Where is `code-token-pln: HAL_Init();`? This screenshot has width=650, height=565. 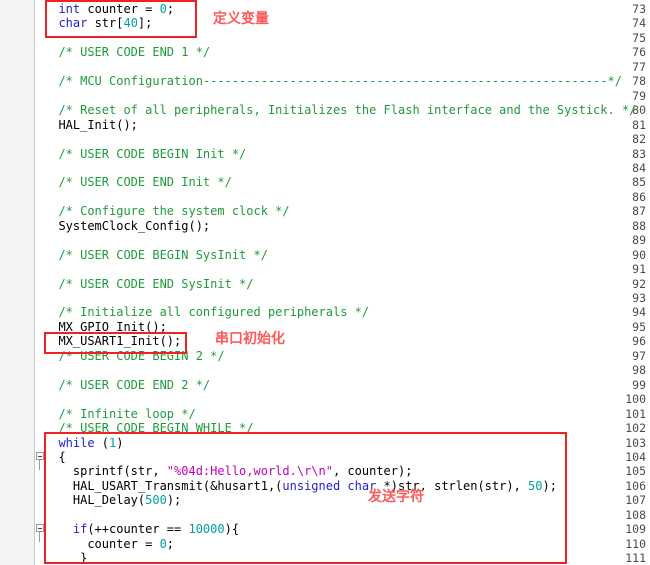
code-token-pln: HAL_Init(); is located at coordinates (98, 124).